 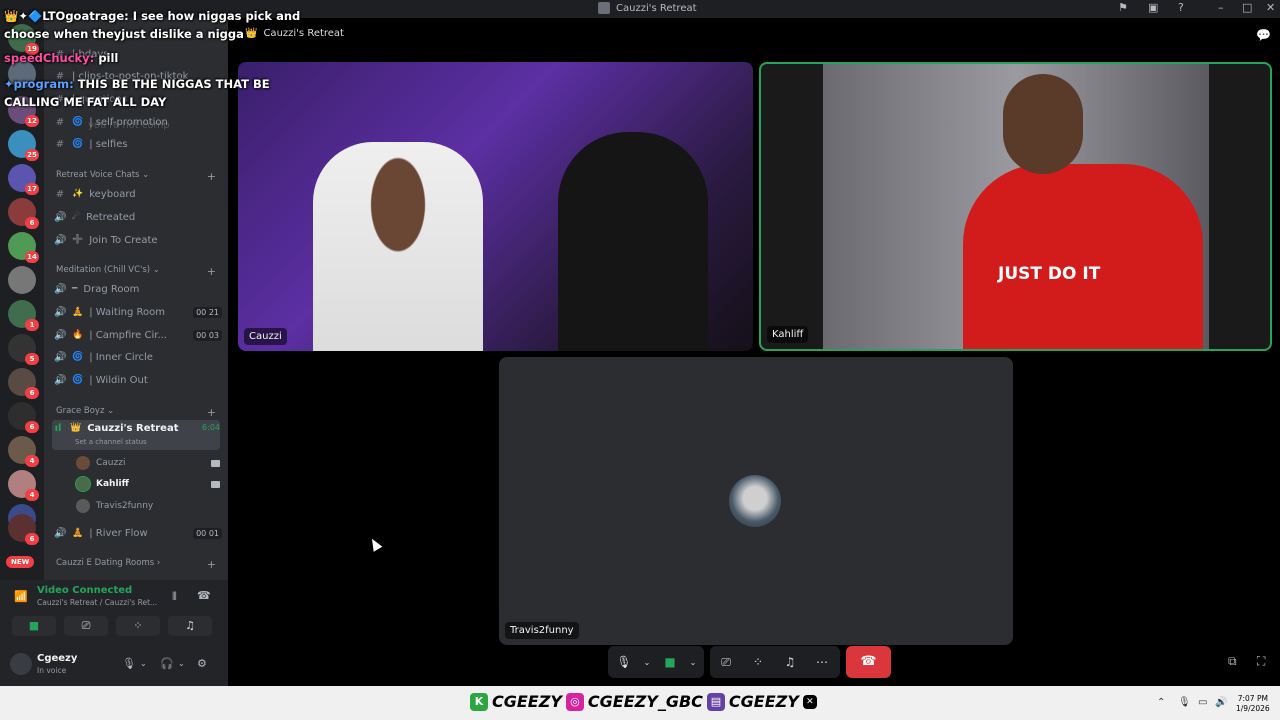 What do you see at coordinates (78, 122) in the screenshot?
I see `emoji-icon: 🌀` at bounding box center [78, 122].